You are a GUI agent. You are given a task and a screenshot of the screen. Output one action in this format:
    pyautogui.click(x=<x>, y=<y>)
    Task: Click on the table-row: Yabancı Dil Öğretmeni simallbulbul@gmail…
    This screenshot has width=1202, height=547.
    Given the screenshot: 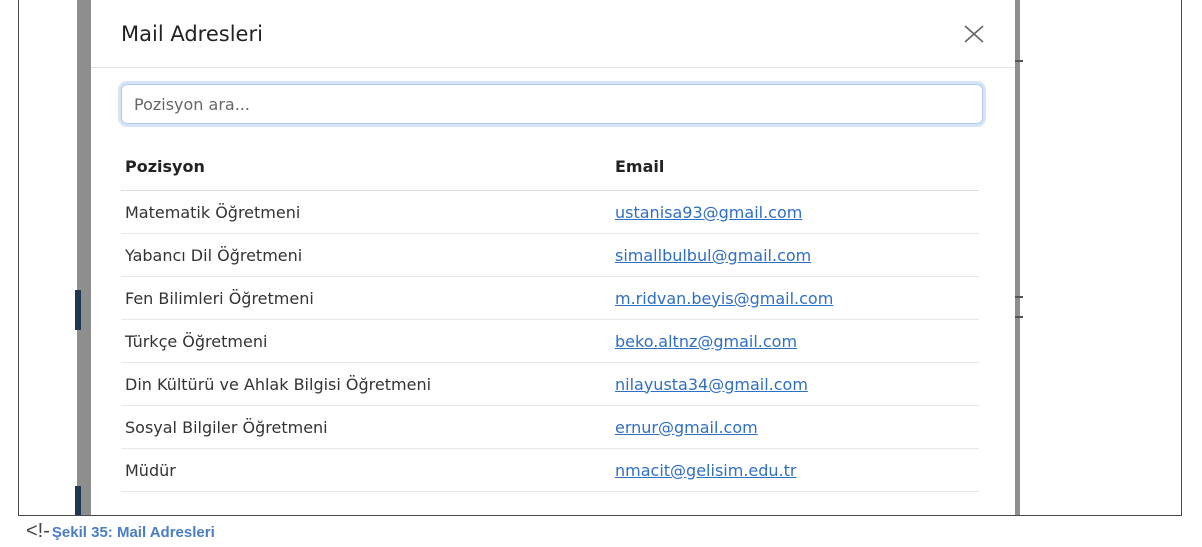 What is the action you would take?
    pyautogui.click(x=550, y=255)
    